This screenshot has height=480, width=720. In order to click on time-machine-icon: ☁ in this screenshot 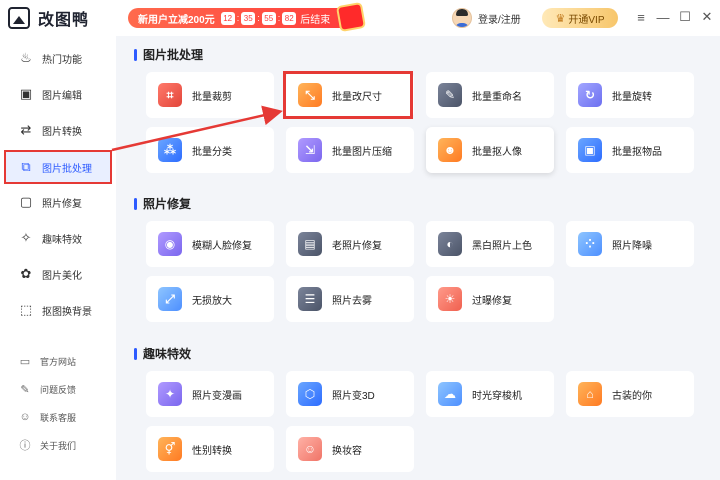, I will do `click(450, 394)`.